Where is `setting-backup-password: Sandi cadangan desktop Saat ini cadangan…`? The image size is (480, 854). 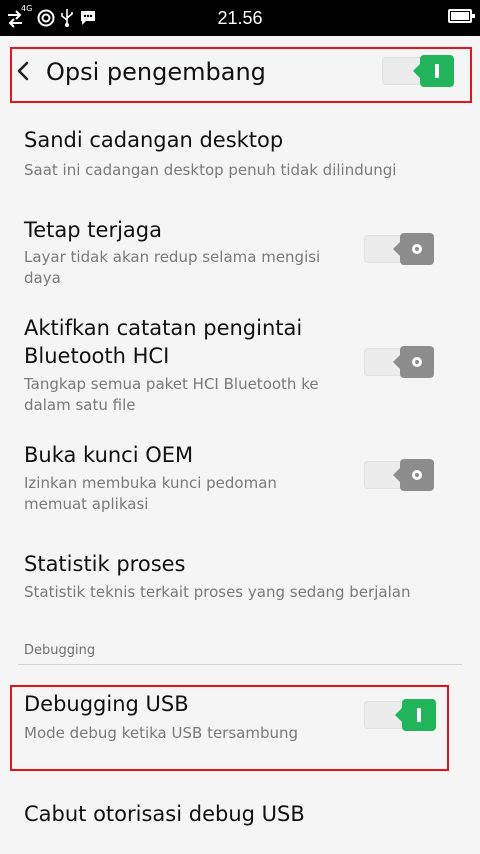
setting-backup-password: Sandi cadangan desktop Saat ini cadangan… is located at coordinates (240, 155).